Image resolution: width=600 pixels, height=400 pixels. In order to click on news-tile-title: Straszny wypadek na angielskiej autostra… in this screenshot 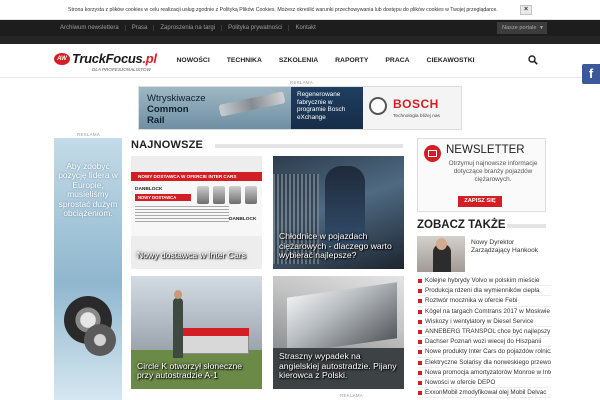, I will do `click(338, 366)`.